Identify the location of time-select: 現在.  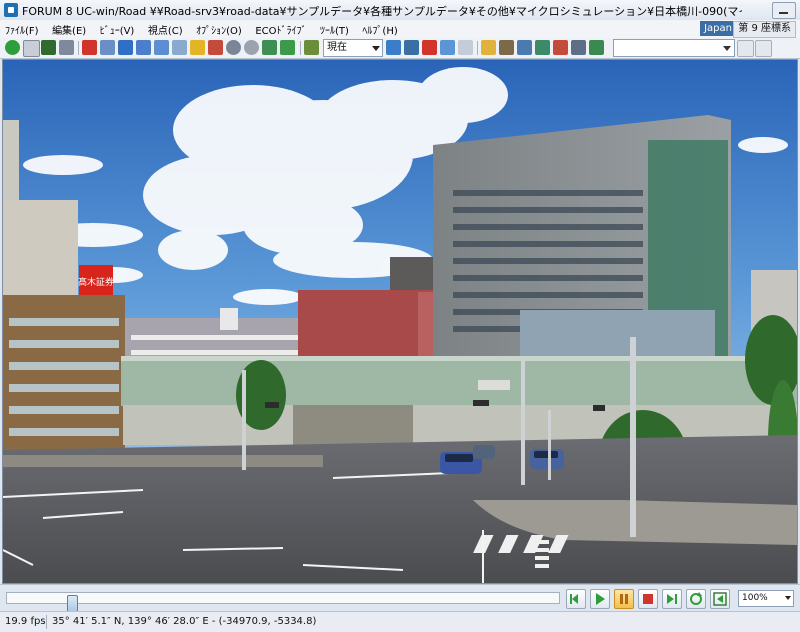
(353, 48).